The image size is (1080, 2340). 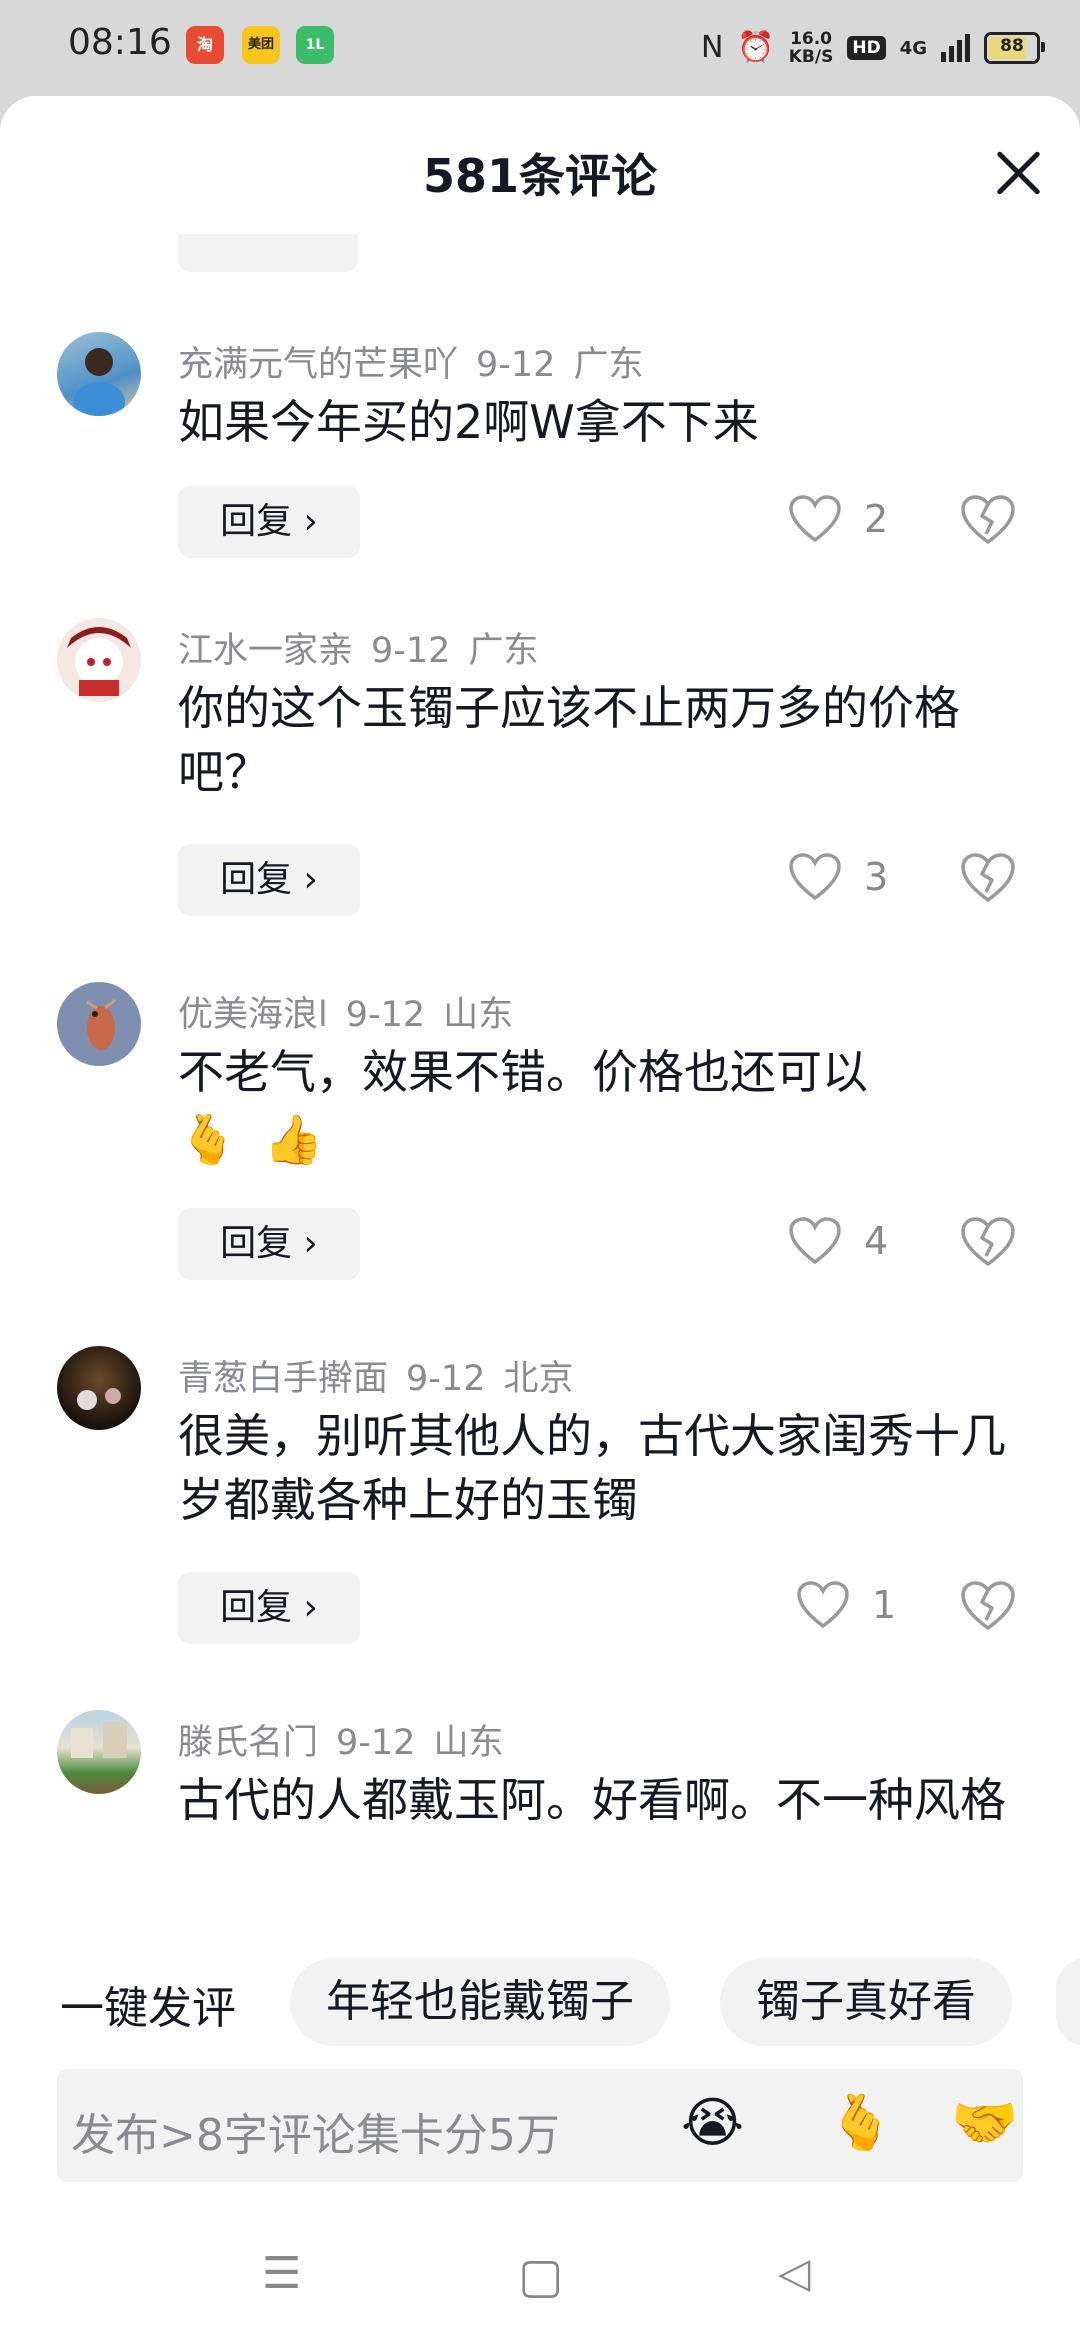 What do you see at coordinates (120, 42) in the screenshot?
I see `status-time: 08:16` at bounding box center [120, 42].